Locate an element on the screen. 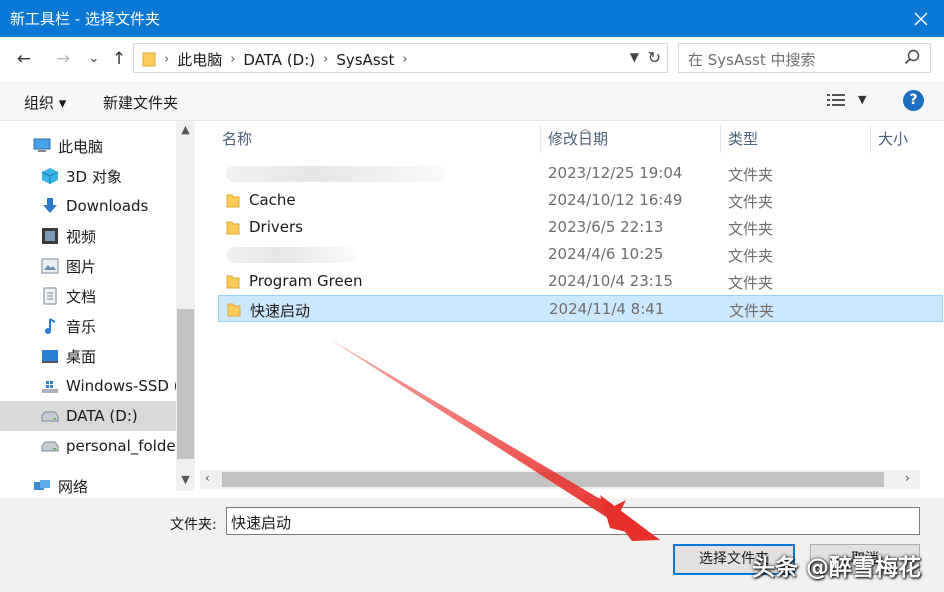  sidebar-item-label: 桌面 is located at coordinates (81, 356).